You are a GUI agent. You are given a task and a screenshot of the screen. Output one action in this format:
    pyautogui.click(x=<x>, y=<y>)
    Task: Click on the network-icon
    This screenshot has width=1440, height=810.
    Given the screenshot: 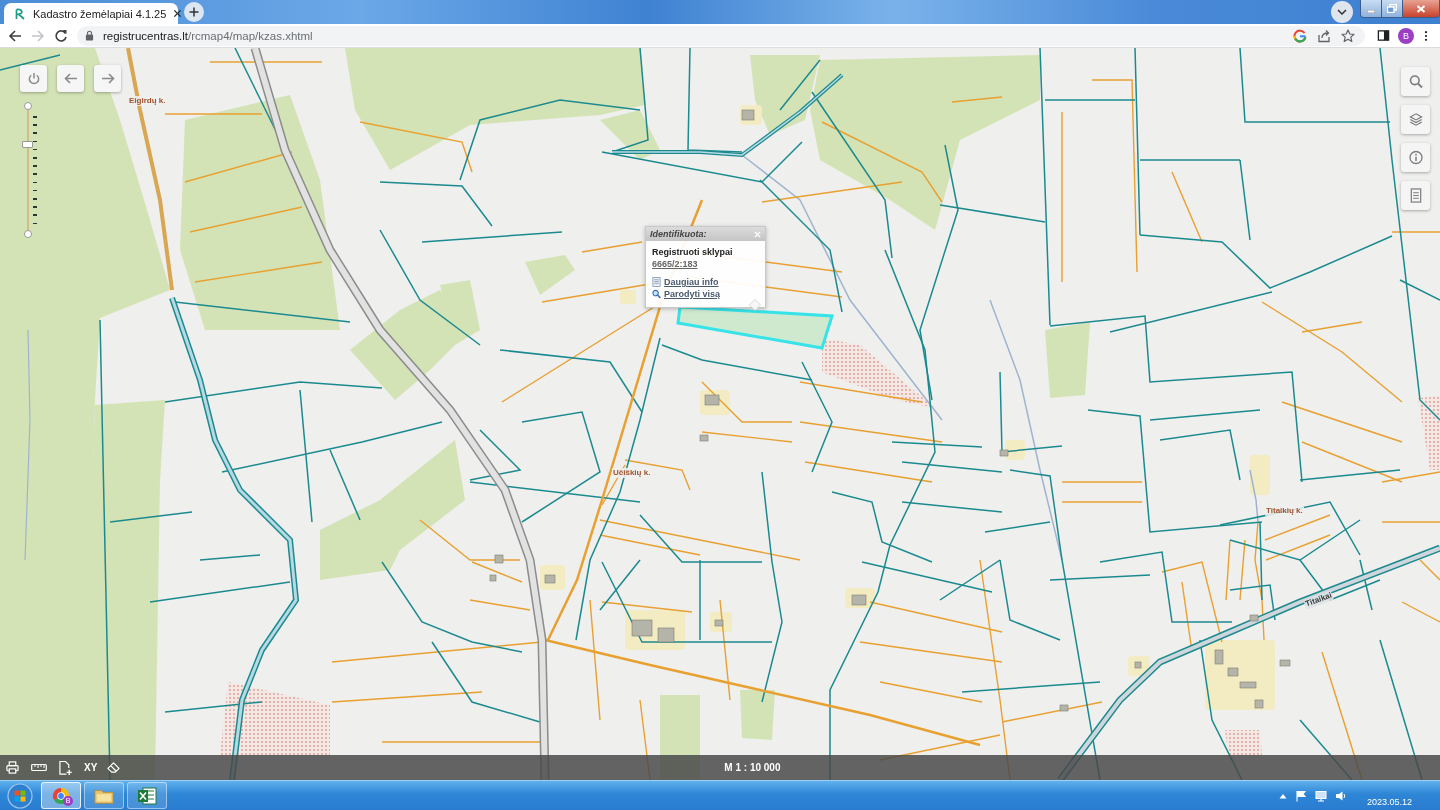 What is the action you would take?
    pyautogui.click(x=1320, y=795)
    